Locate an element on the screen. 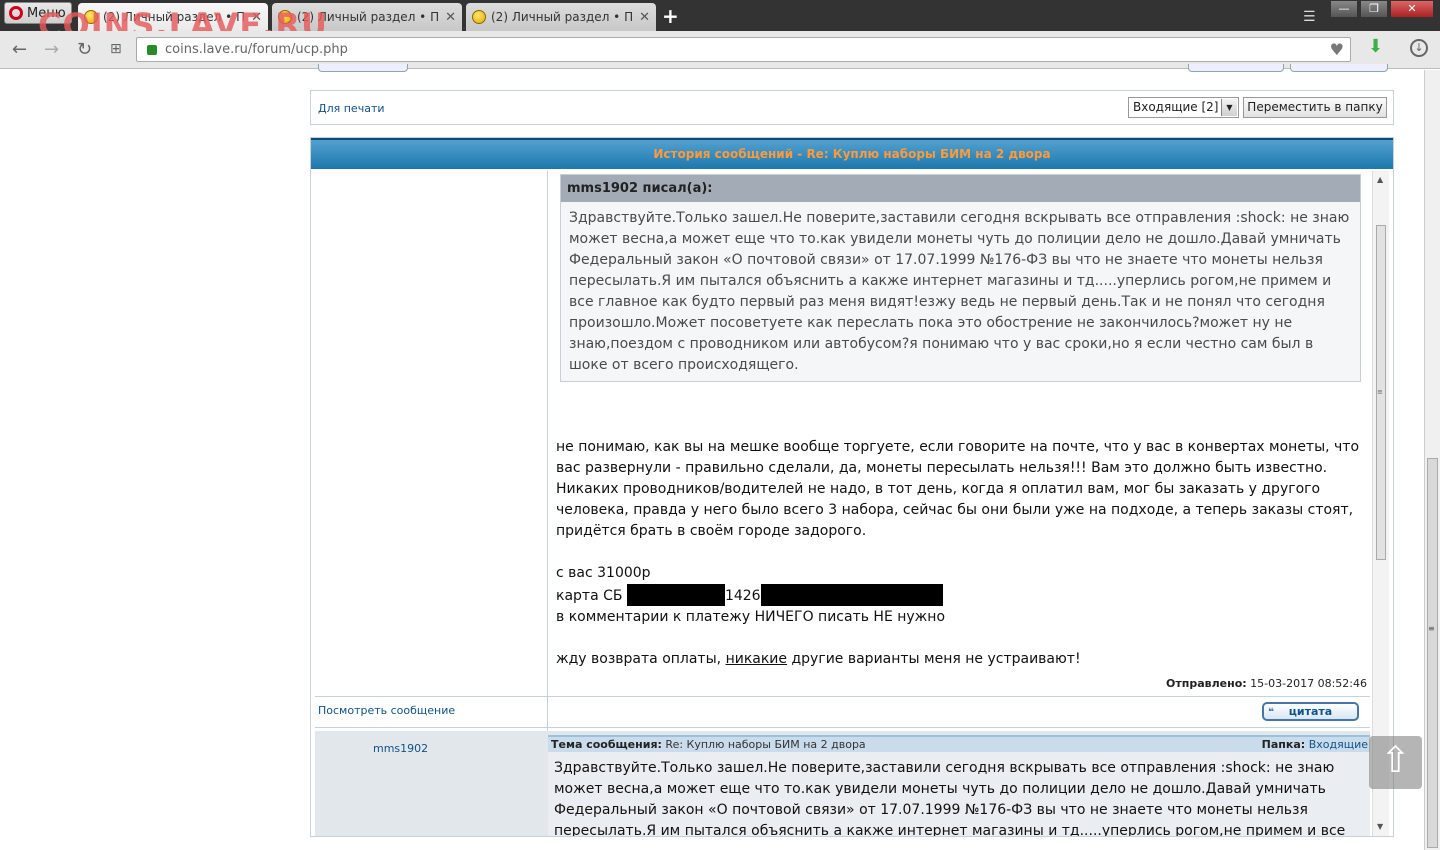 Image resolution: width=1440 pixels, height=850 pixels. column-divider is located at coordinates (547, 451).